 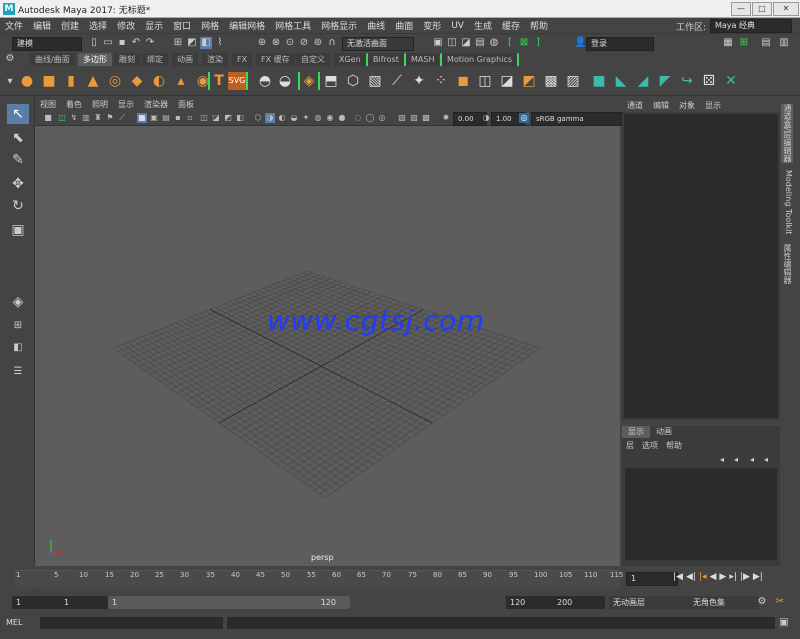 I want to click on menu-uv: UV, so click(x=457, y=26).